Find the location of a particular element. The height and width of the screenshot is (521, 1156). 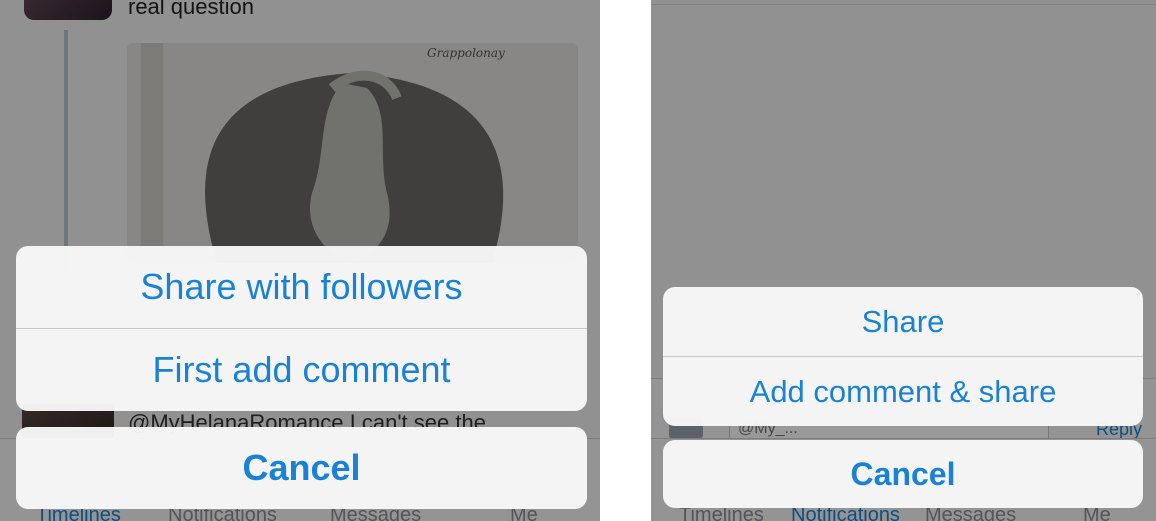

add-comment-and-share-button: Add comment & share is located at coordinates (903, 391).